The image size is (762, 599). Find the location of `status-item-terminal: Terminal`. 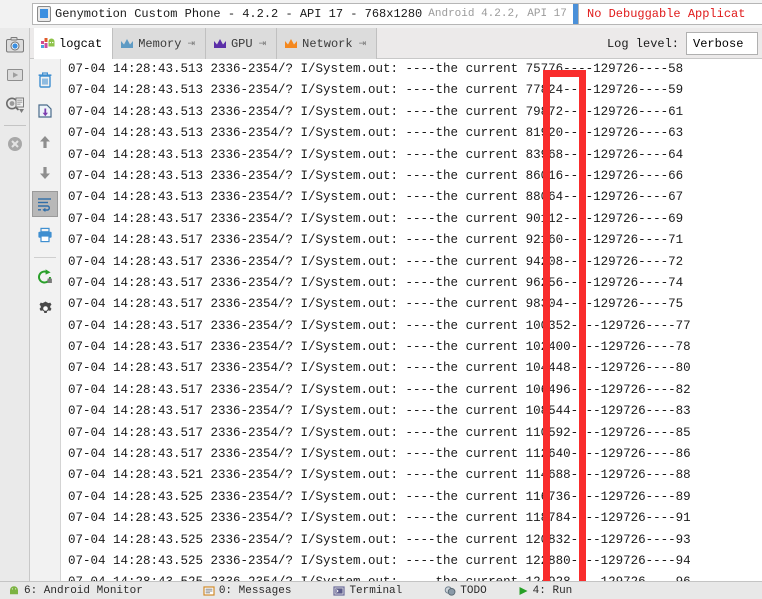

status-item-terminal: Terminal is located at coordinates (367, 591).